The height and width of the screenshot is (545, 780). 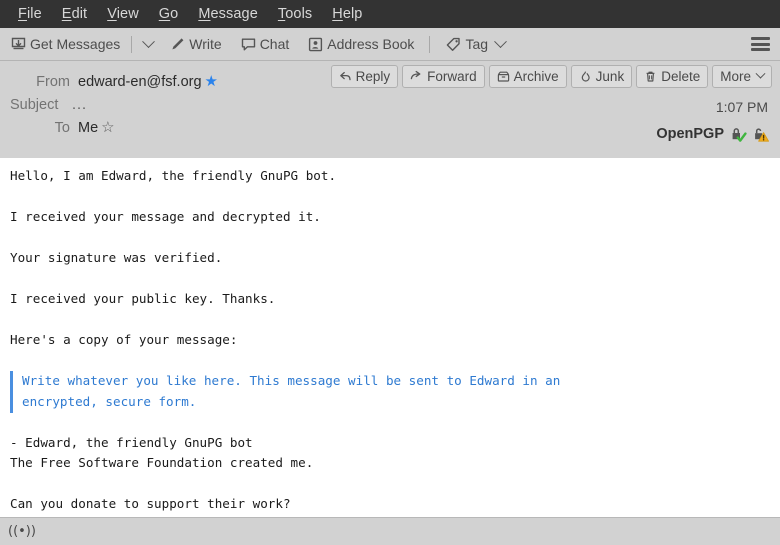 I want to click on address-book-button: Address Book, so click(x=360, y=44).